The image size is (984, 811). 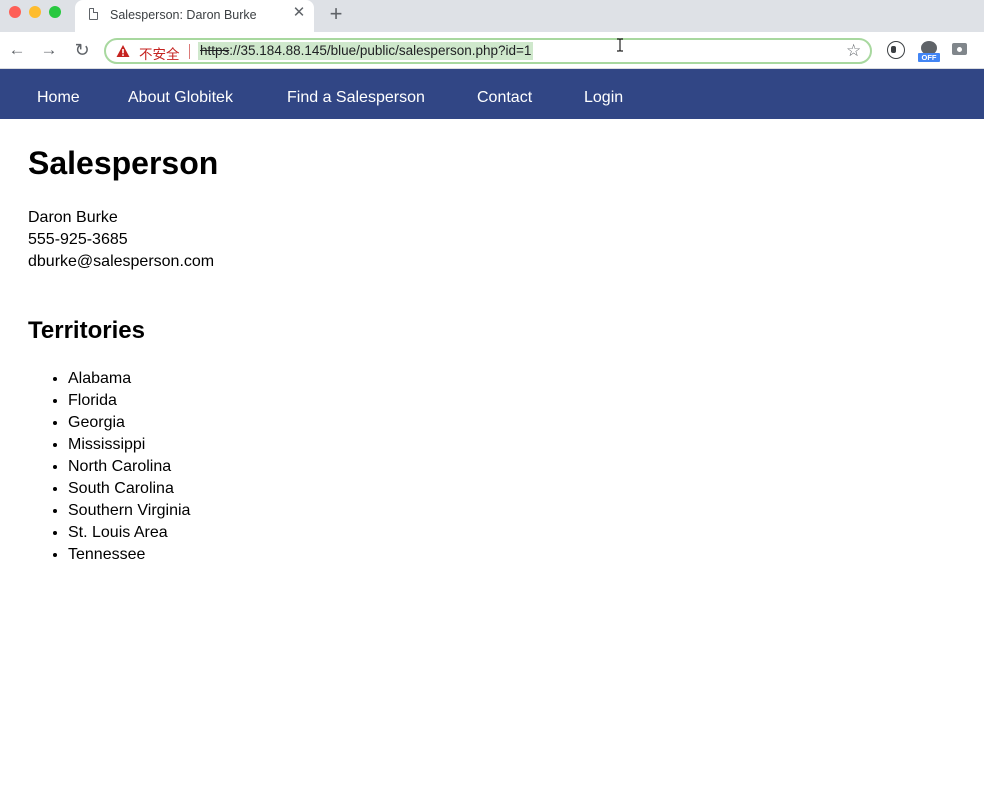 I want to click on list-item: Mississippi, so click(x=129, y=445).